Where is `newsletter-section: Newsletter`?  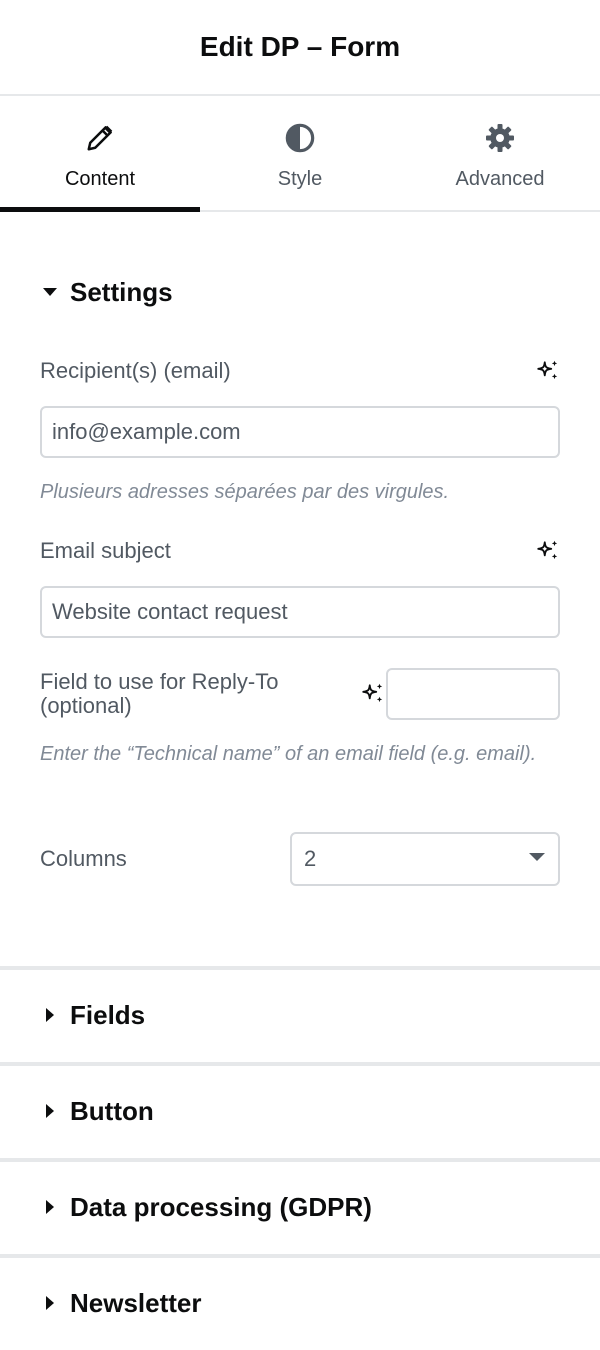
newsletter-section: Newsletter is located at coordinates (300, 1301).